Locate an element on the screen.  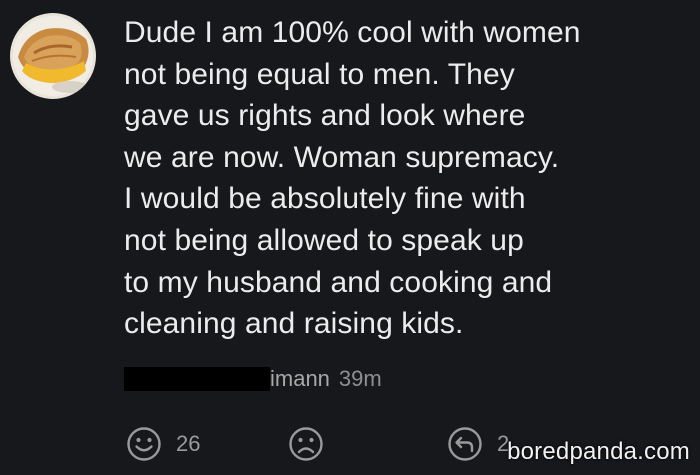
timestamp: 39m is located at coordinates (360, 378).